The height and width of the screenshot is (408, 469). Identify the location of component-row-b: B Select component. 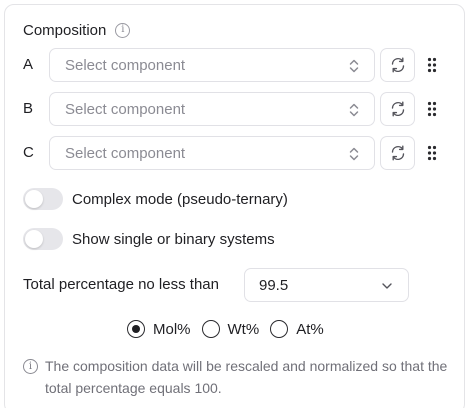
(234, 109).